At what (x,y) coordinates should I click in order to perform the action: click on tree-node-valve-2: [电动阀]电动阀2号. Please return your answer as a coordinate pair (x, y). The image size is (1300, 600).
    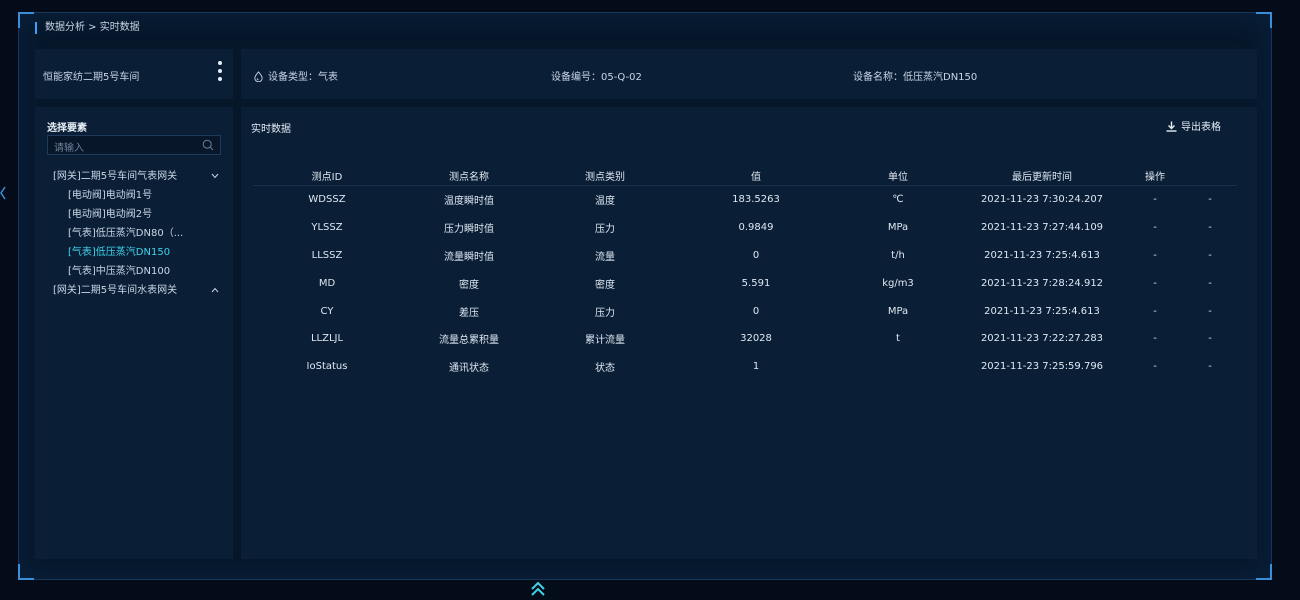
    Looking at the image, I should click on (134, 214).